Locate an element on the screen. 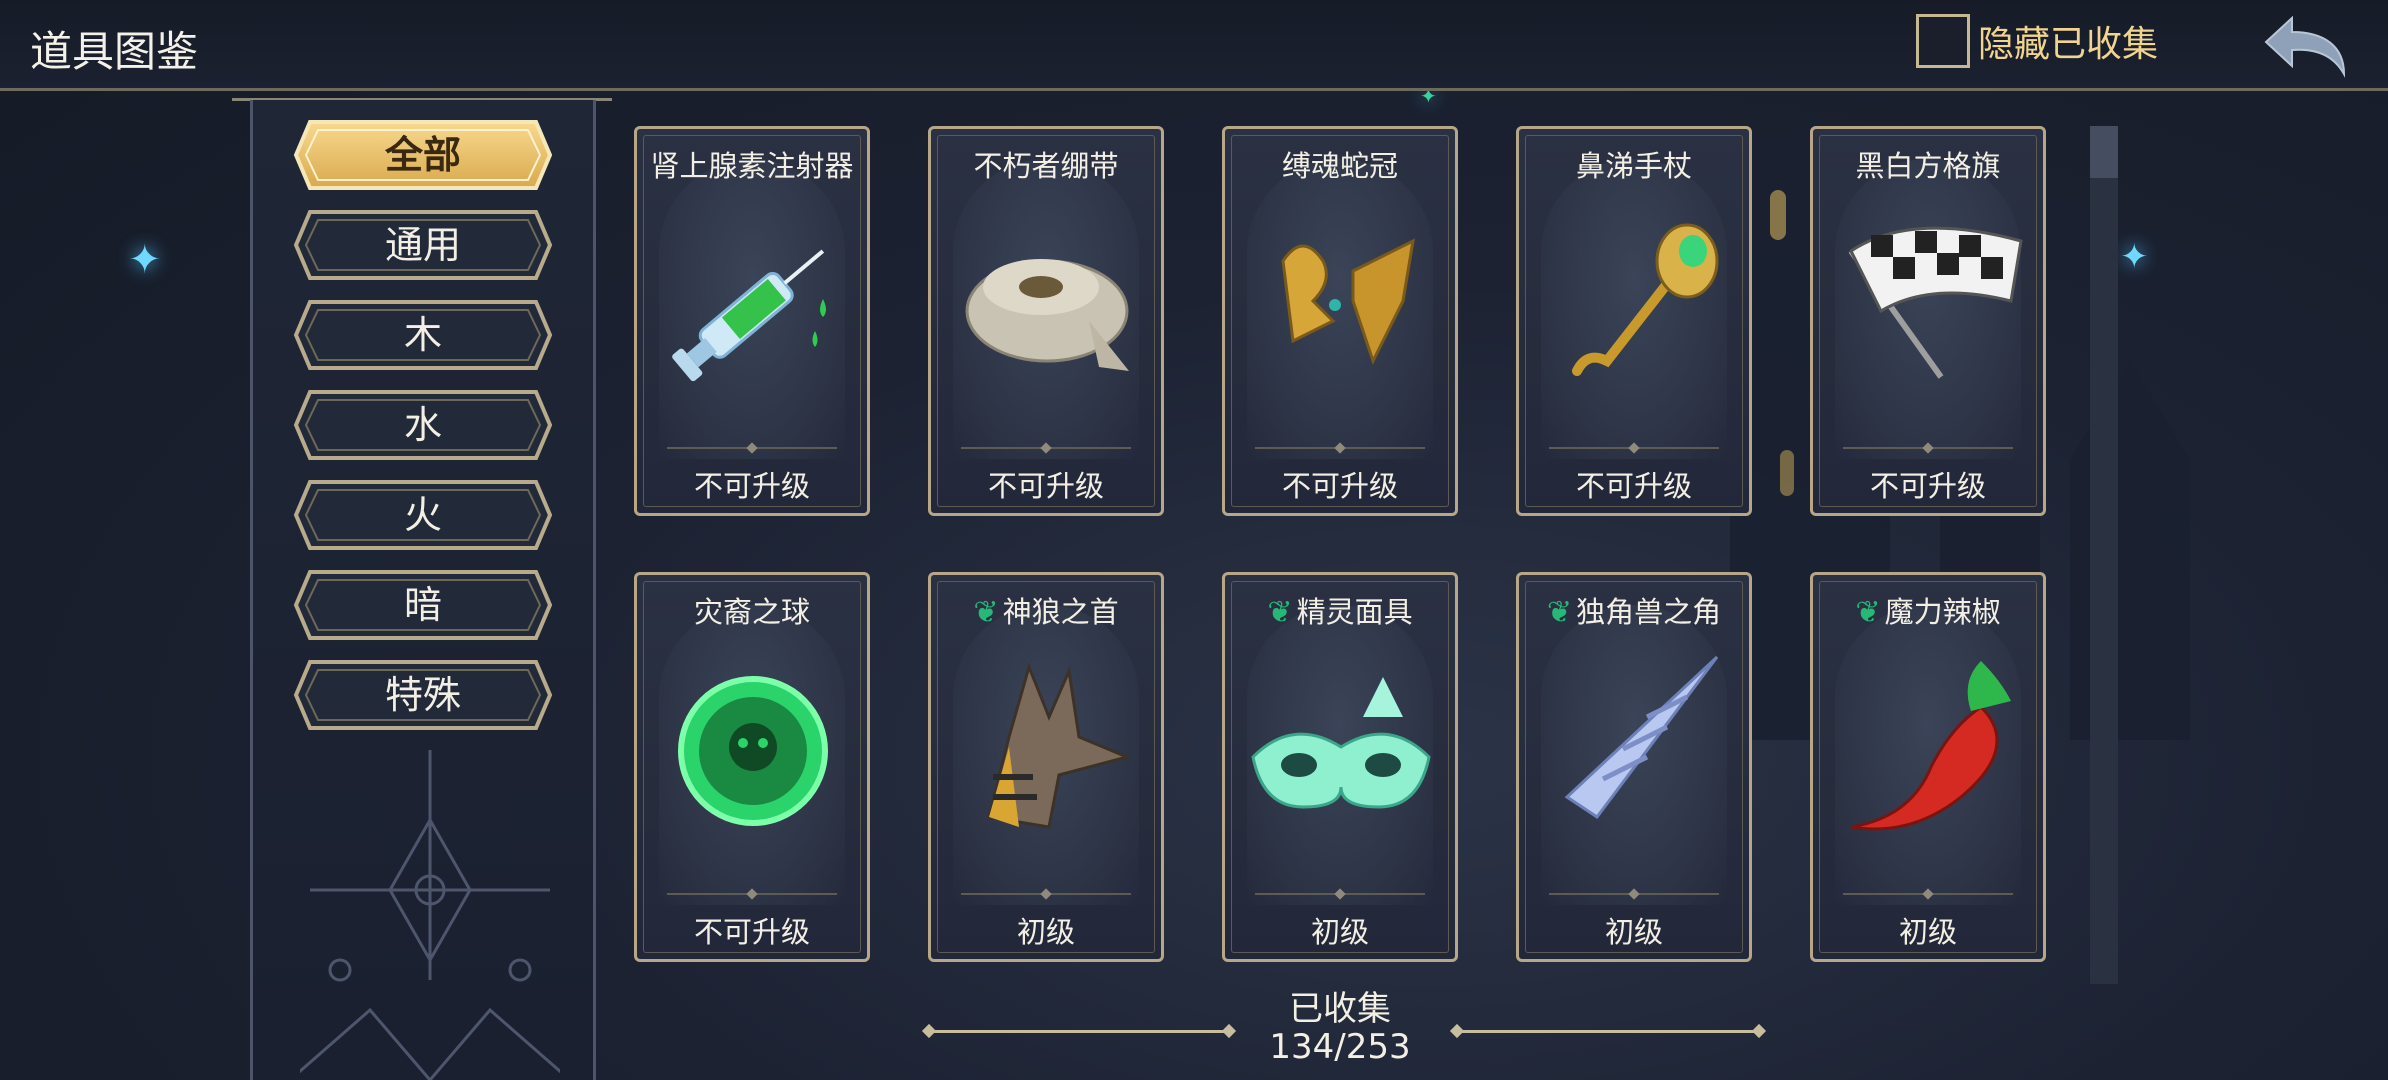 This screenshot has height=1080, width=2388. orb-icon is located at coordinates (753, 751).